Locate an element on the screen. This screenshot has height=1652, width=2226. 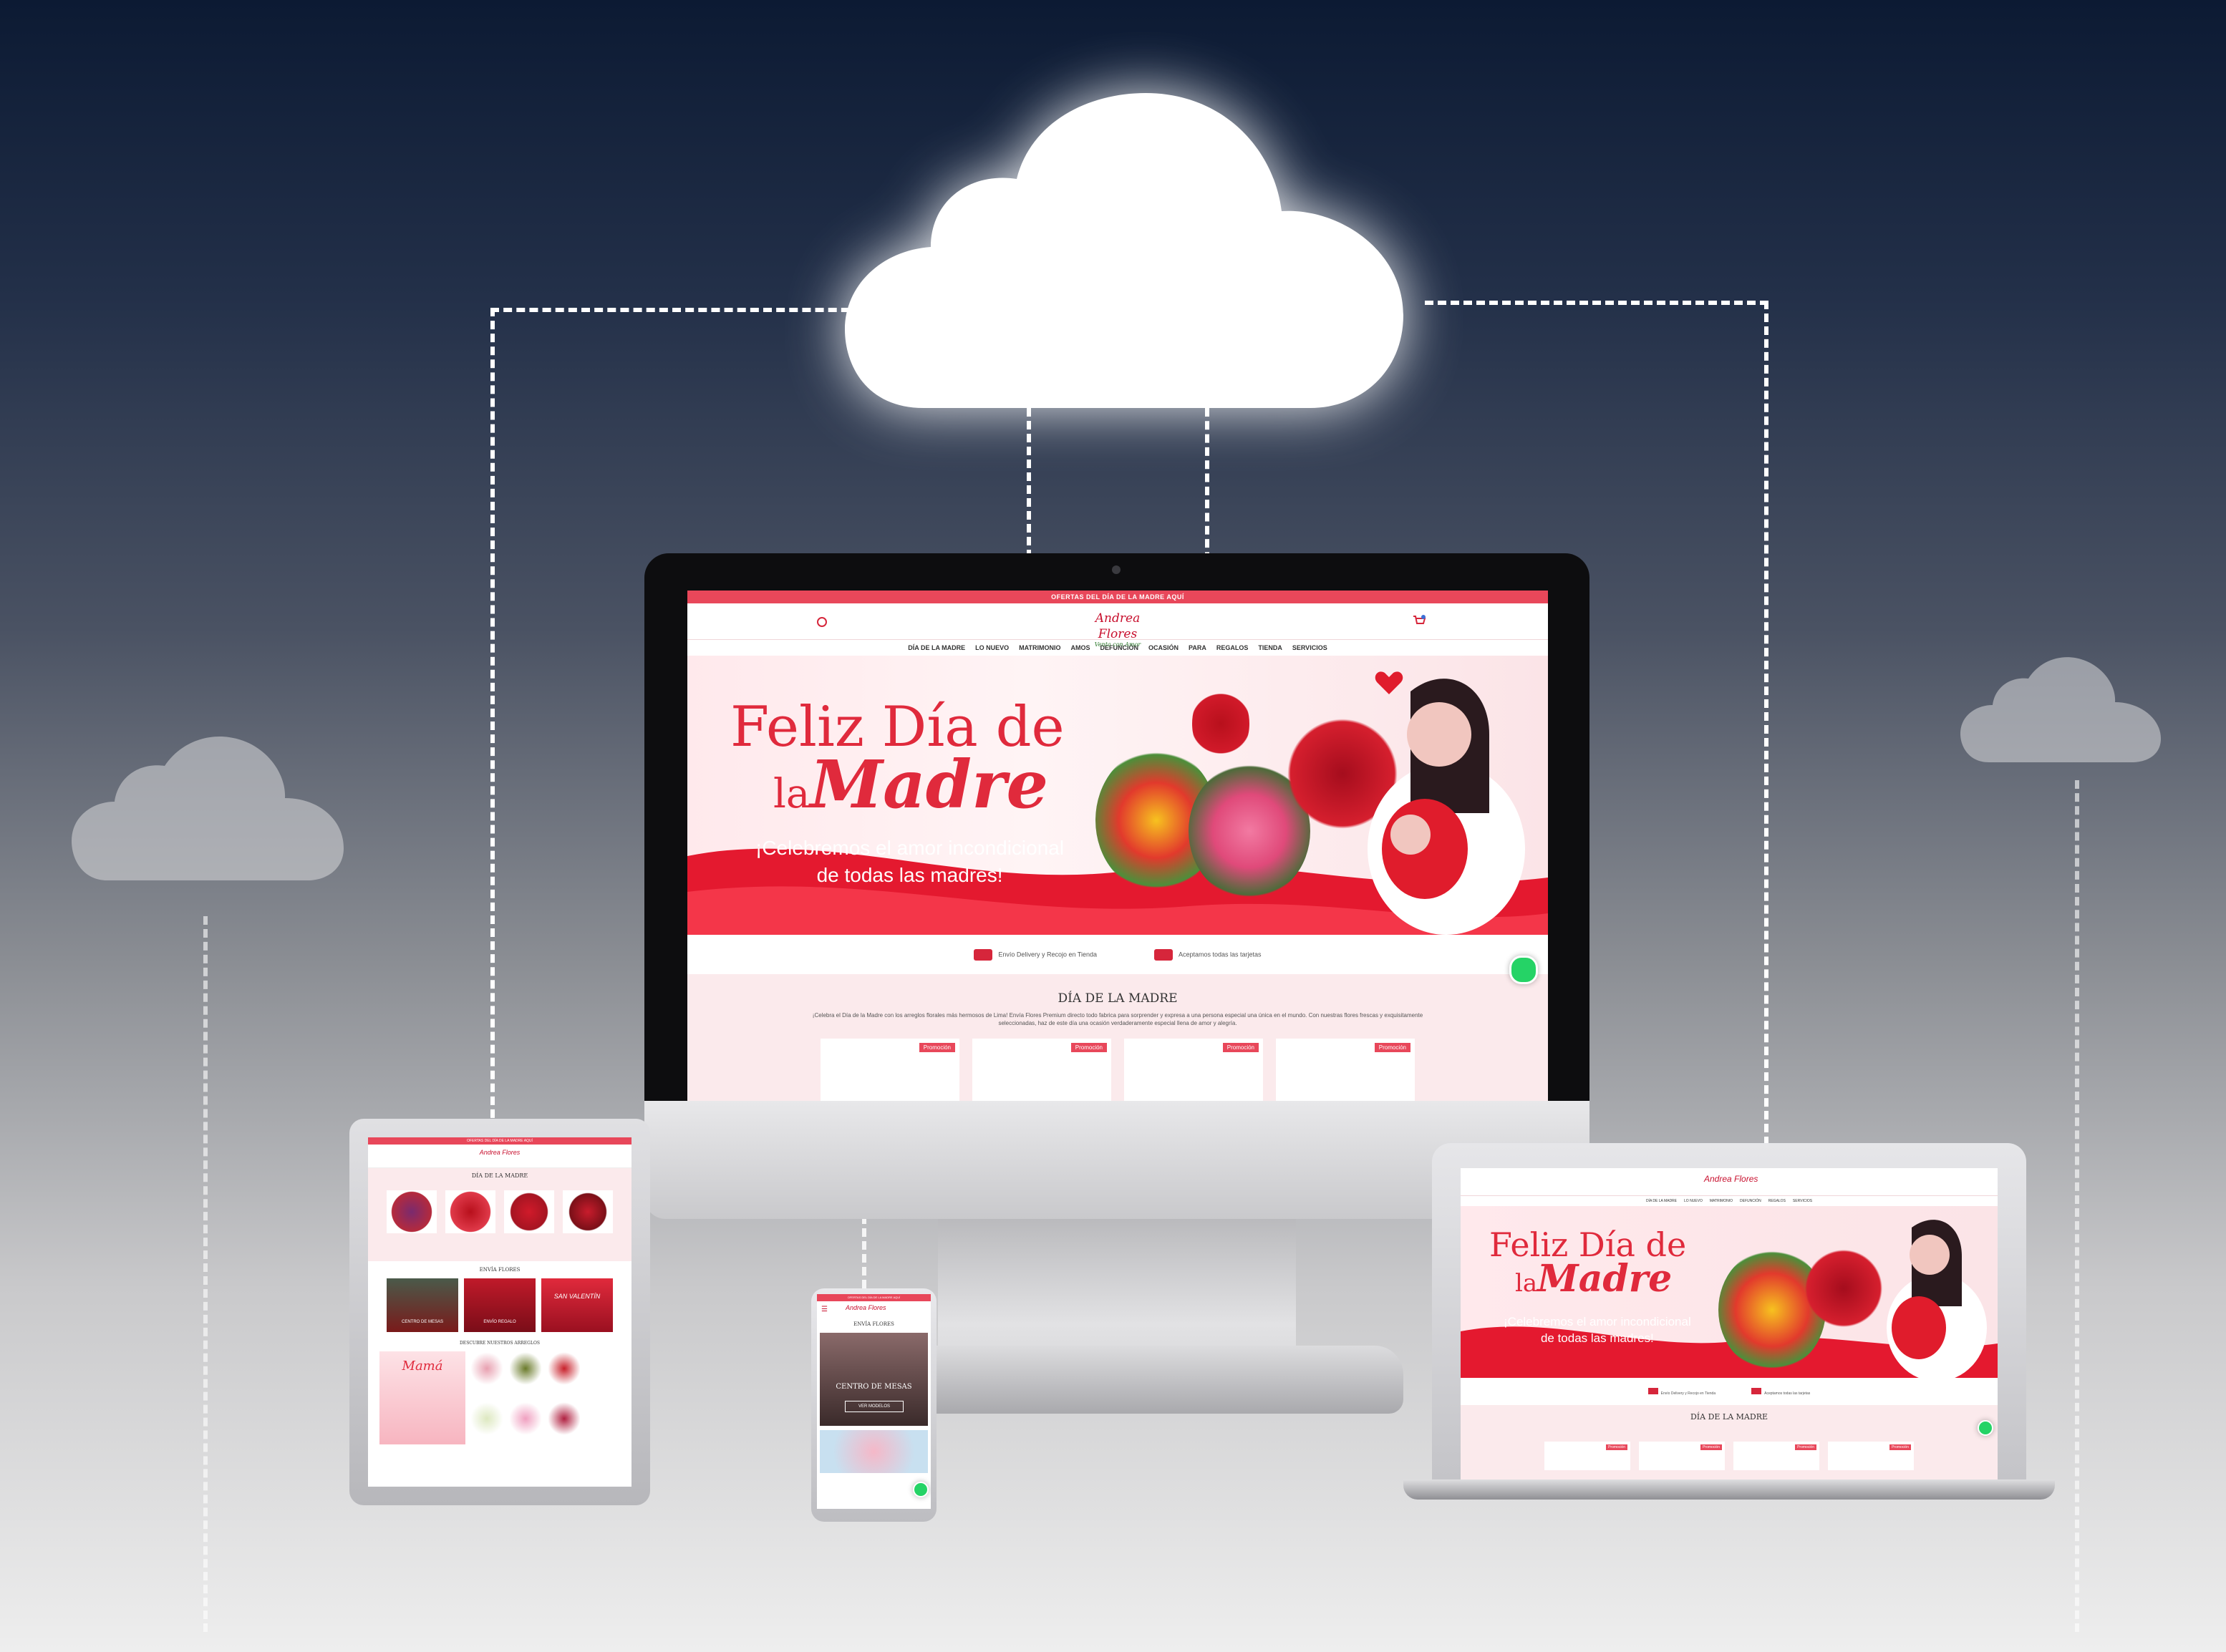
cart-icon is located at coordinates (1419, 621).